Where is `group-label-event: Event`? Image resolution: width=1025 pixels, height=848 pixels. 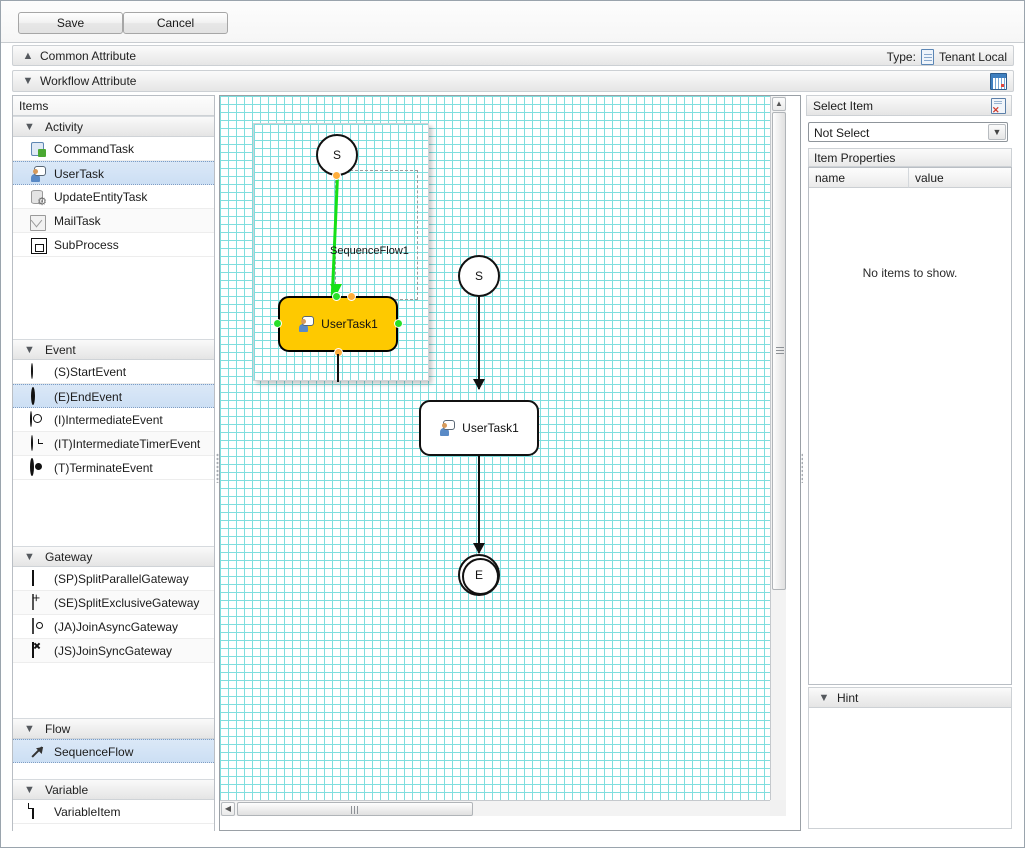 group-label-event: Event is located at coordinates (60, 350).